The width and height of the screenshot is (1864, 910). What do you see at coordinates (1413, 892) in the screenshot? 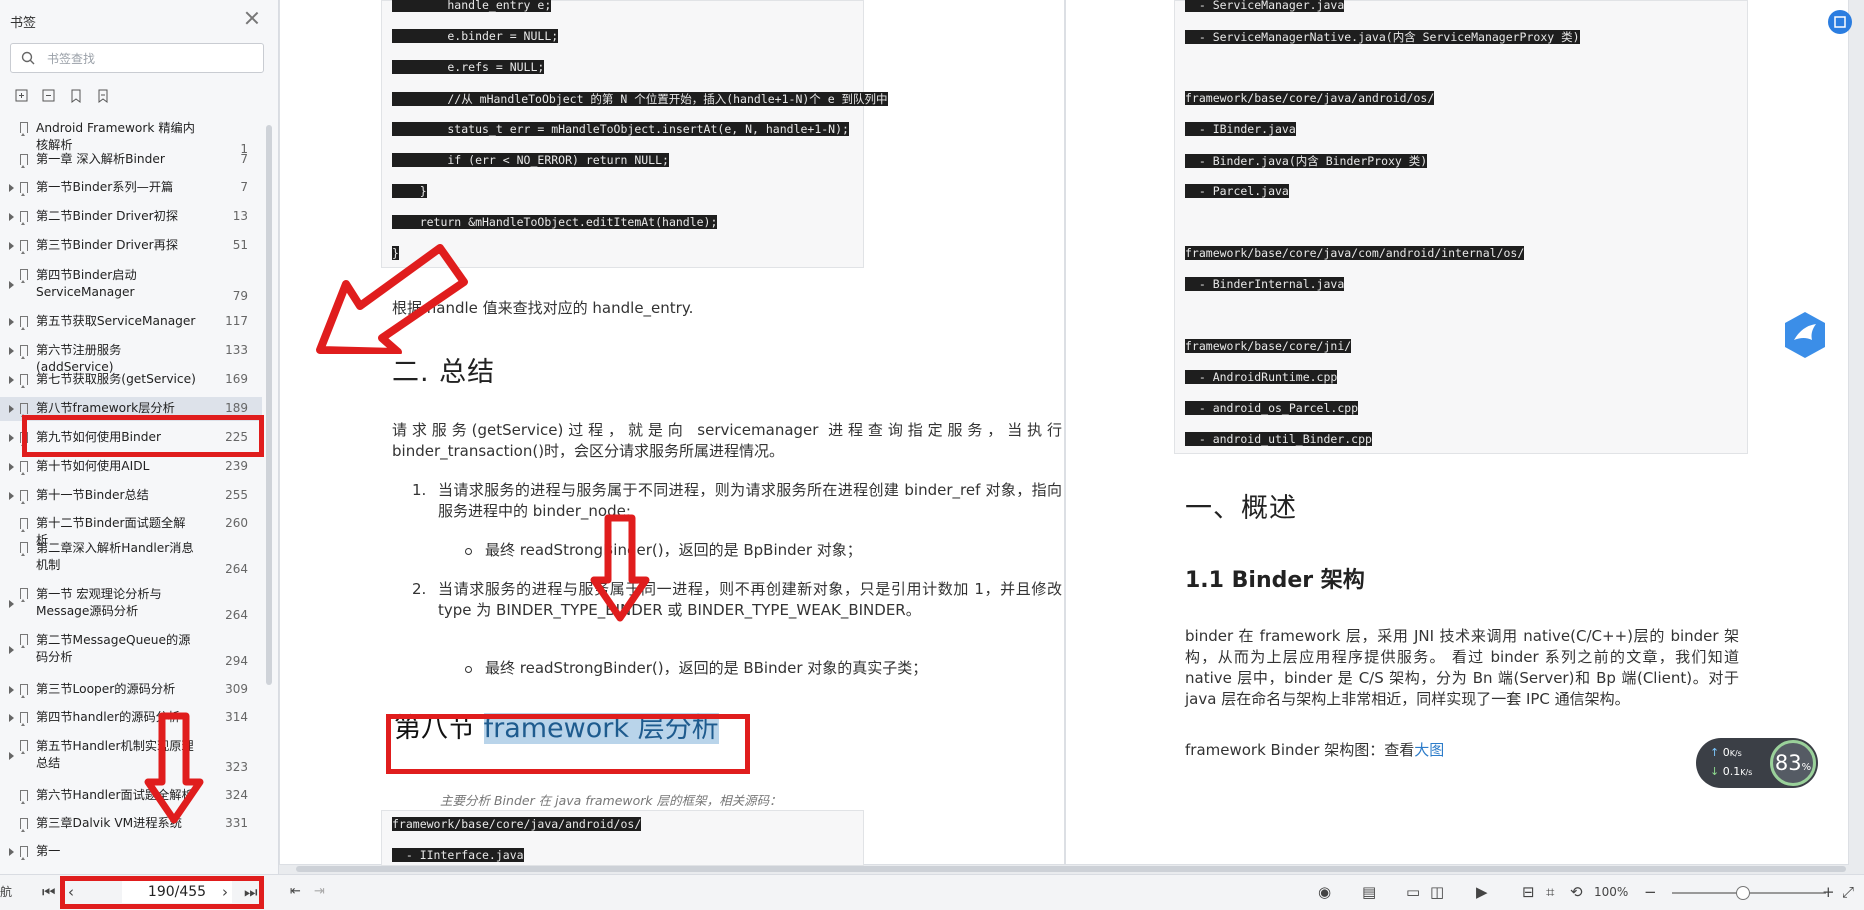
I see `continuous-icon: ▭` at bounding box center [1413, 892].